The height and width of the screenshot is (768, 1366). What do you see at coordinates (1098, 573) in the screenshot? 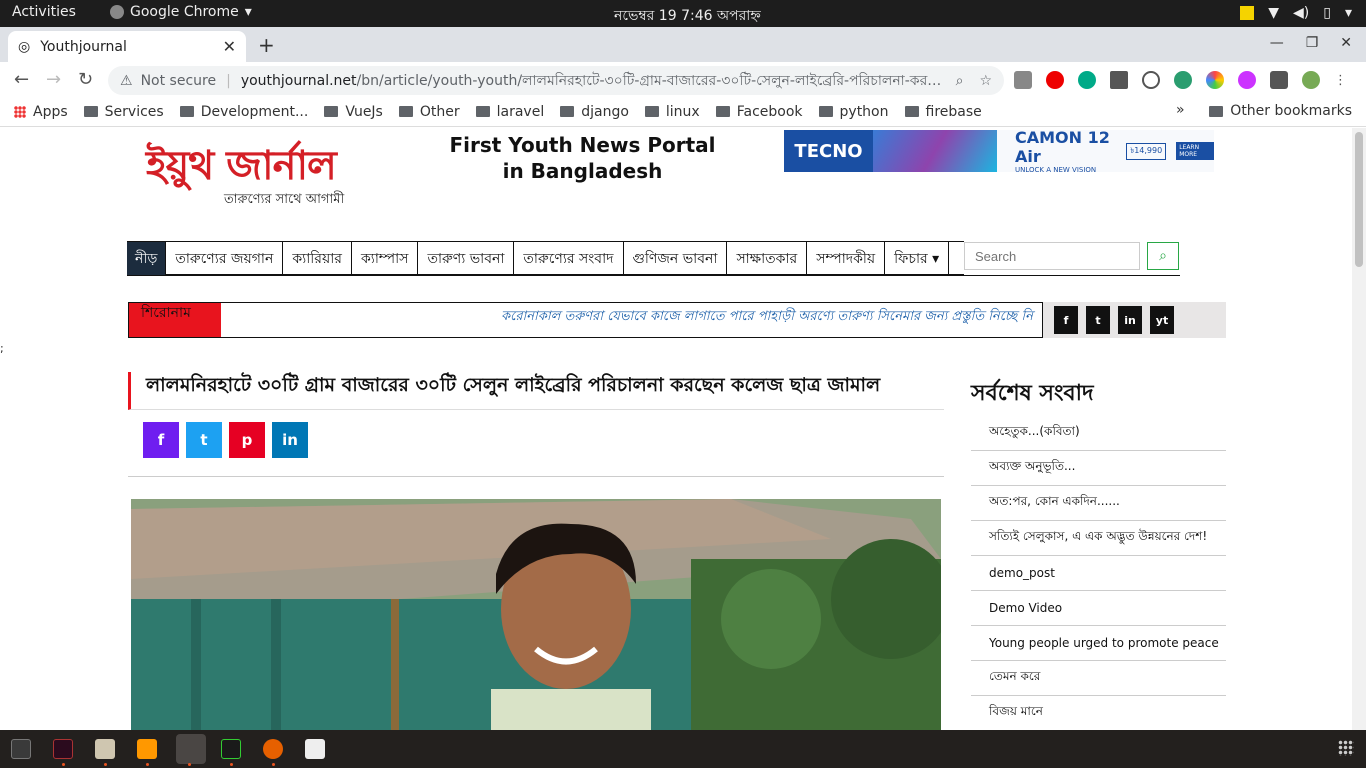
I see `list-item: demo_post` at bounding box center [1098, 573].